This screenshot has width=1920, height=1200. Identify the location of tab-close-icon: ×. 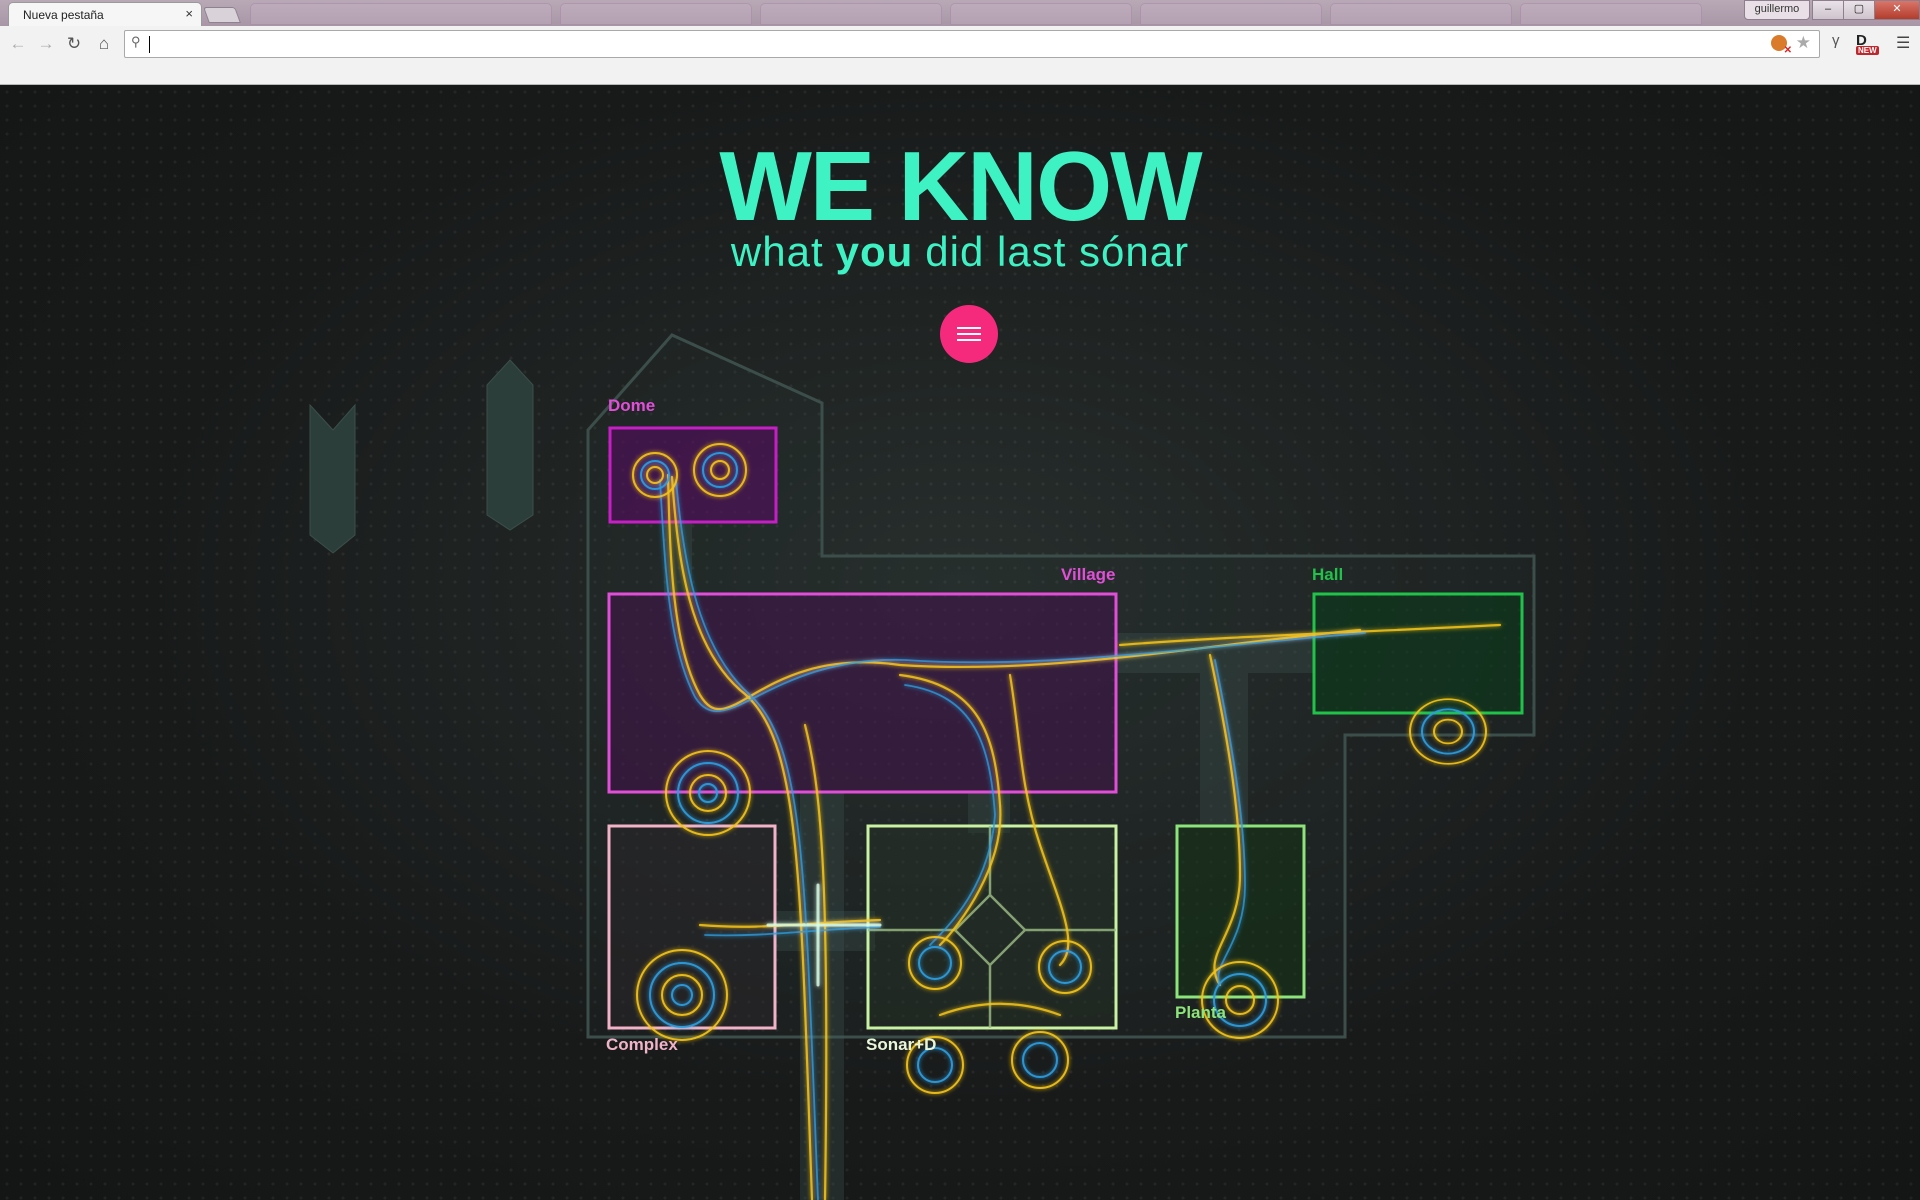
(189, 13).